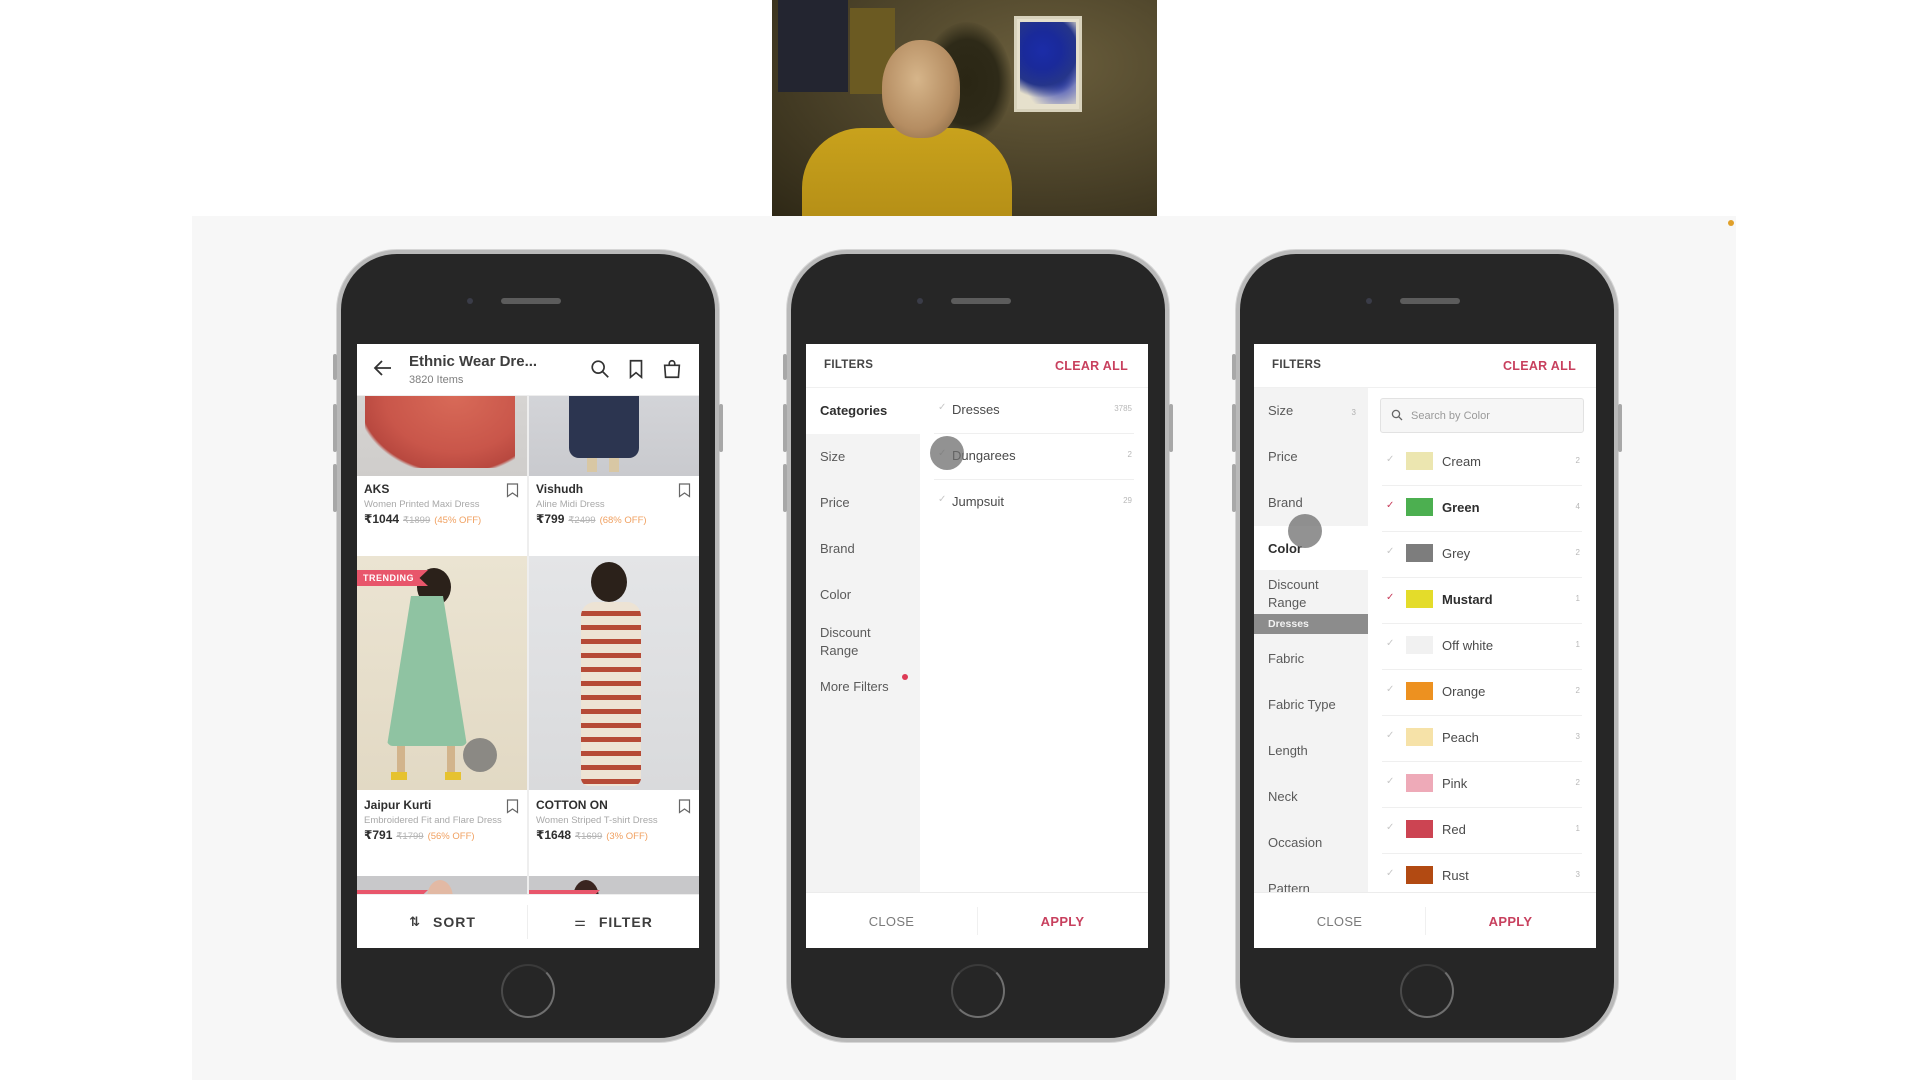 This screenshot has height=1080, width=1920. What do you see at coordinates (1482, 647) in the screenshot?
I see `color-option: ✓ Off white 1` at bounding box center [1482, 647].